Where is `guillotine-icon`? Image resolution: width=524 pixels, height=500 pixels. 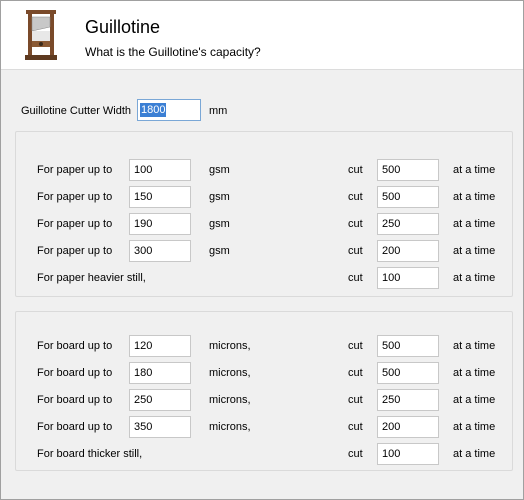 guillotine-icon is located at coordinates (41, 35).